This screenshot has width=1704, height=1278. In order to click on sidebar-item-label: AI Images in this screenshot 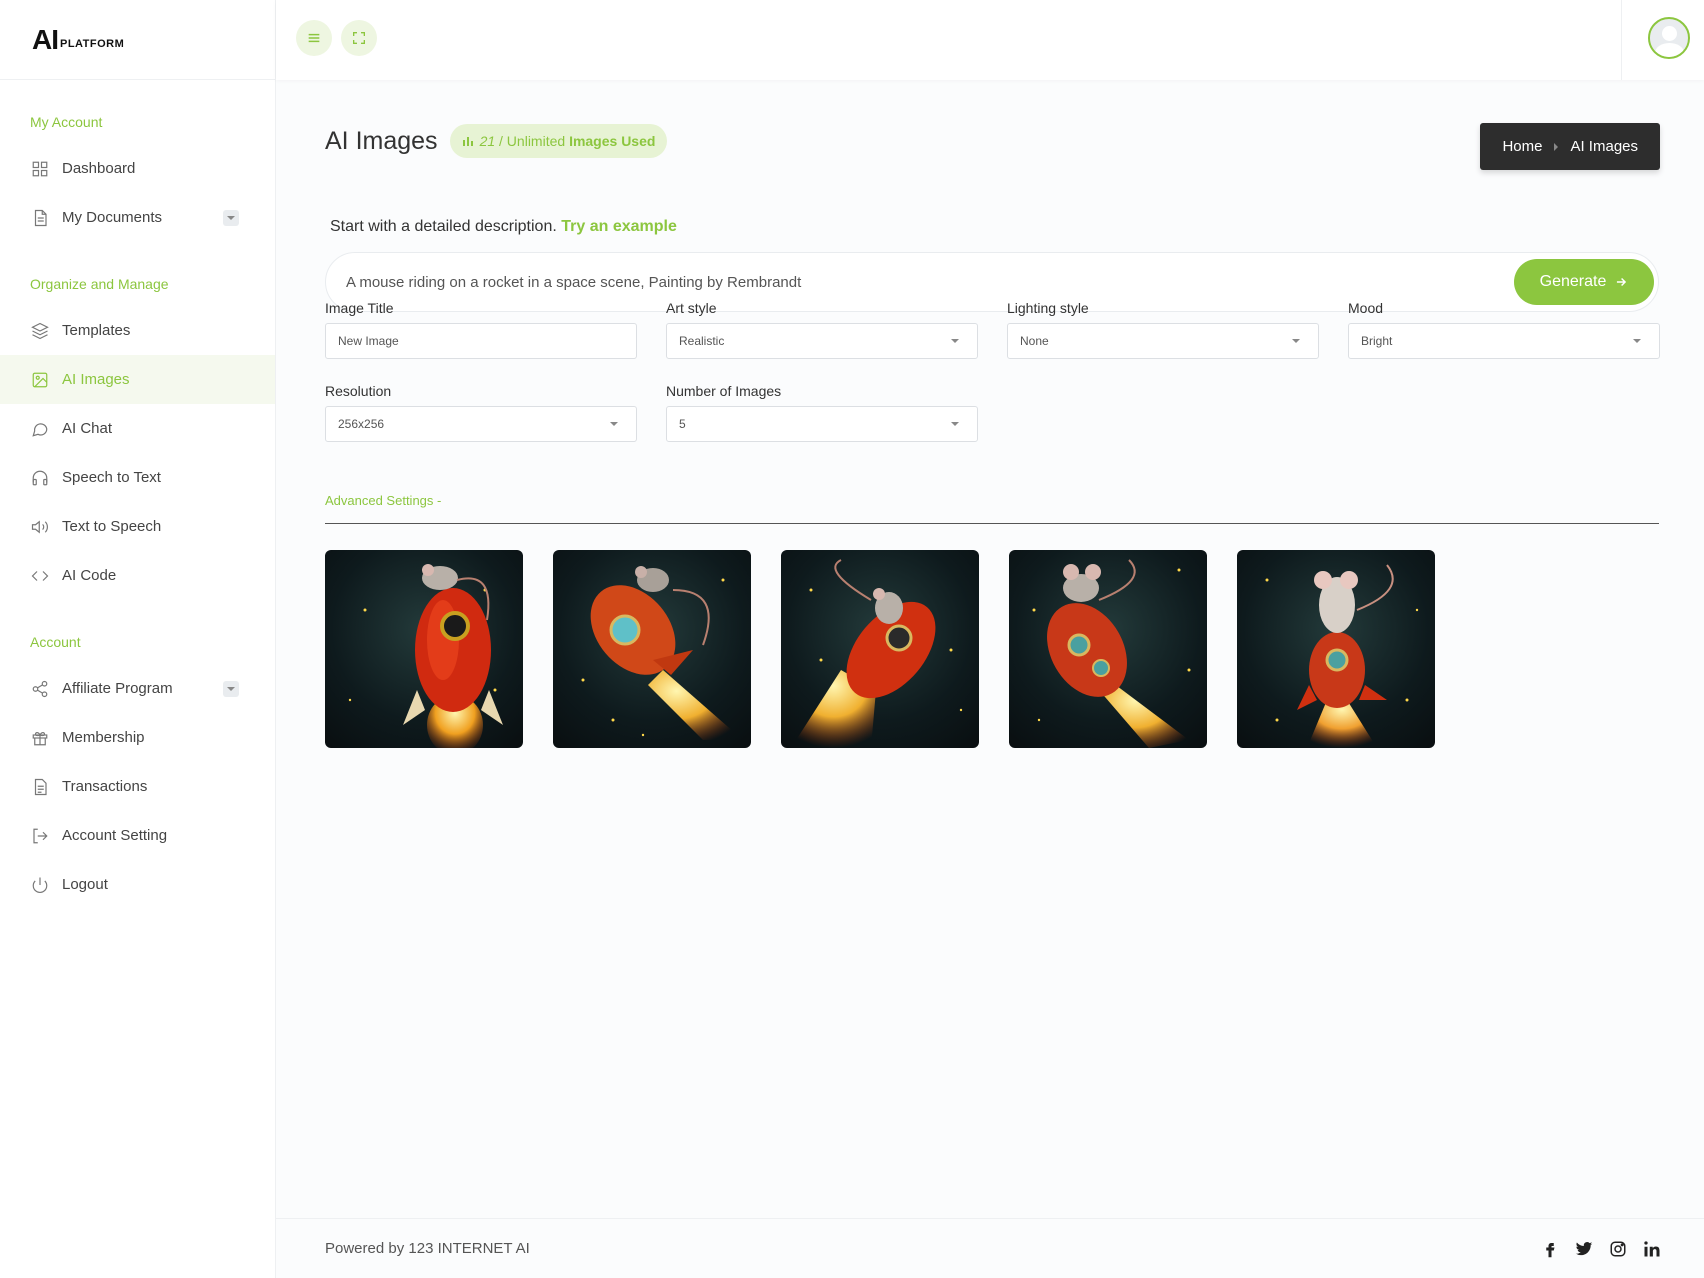, I will do `click(96, 379)`.